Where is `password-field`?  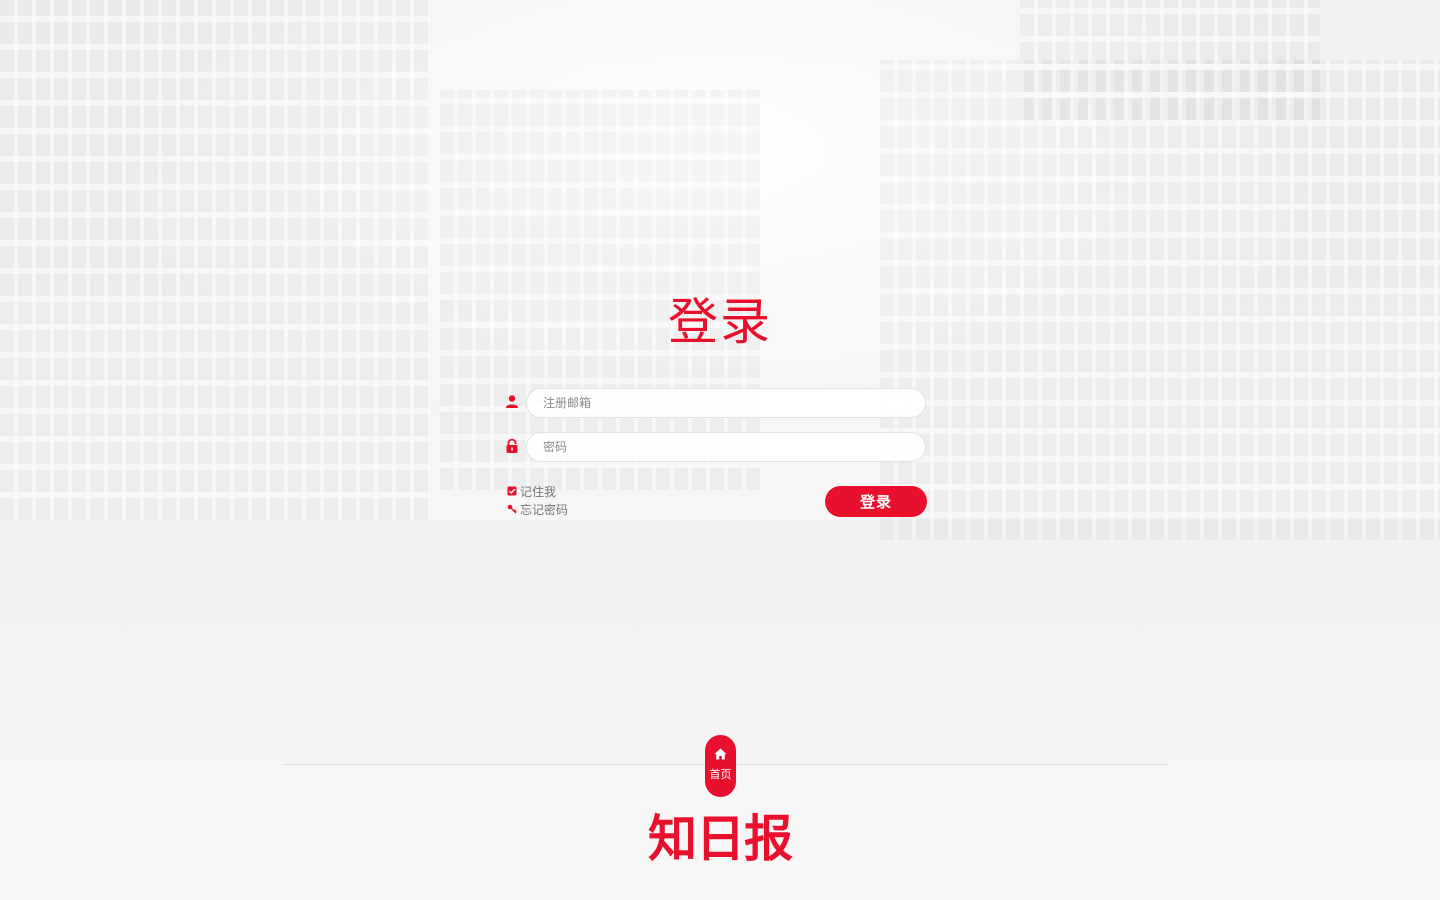 password-field is located at coordinates (726, 447).